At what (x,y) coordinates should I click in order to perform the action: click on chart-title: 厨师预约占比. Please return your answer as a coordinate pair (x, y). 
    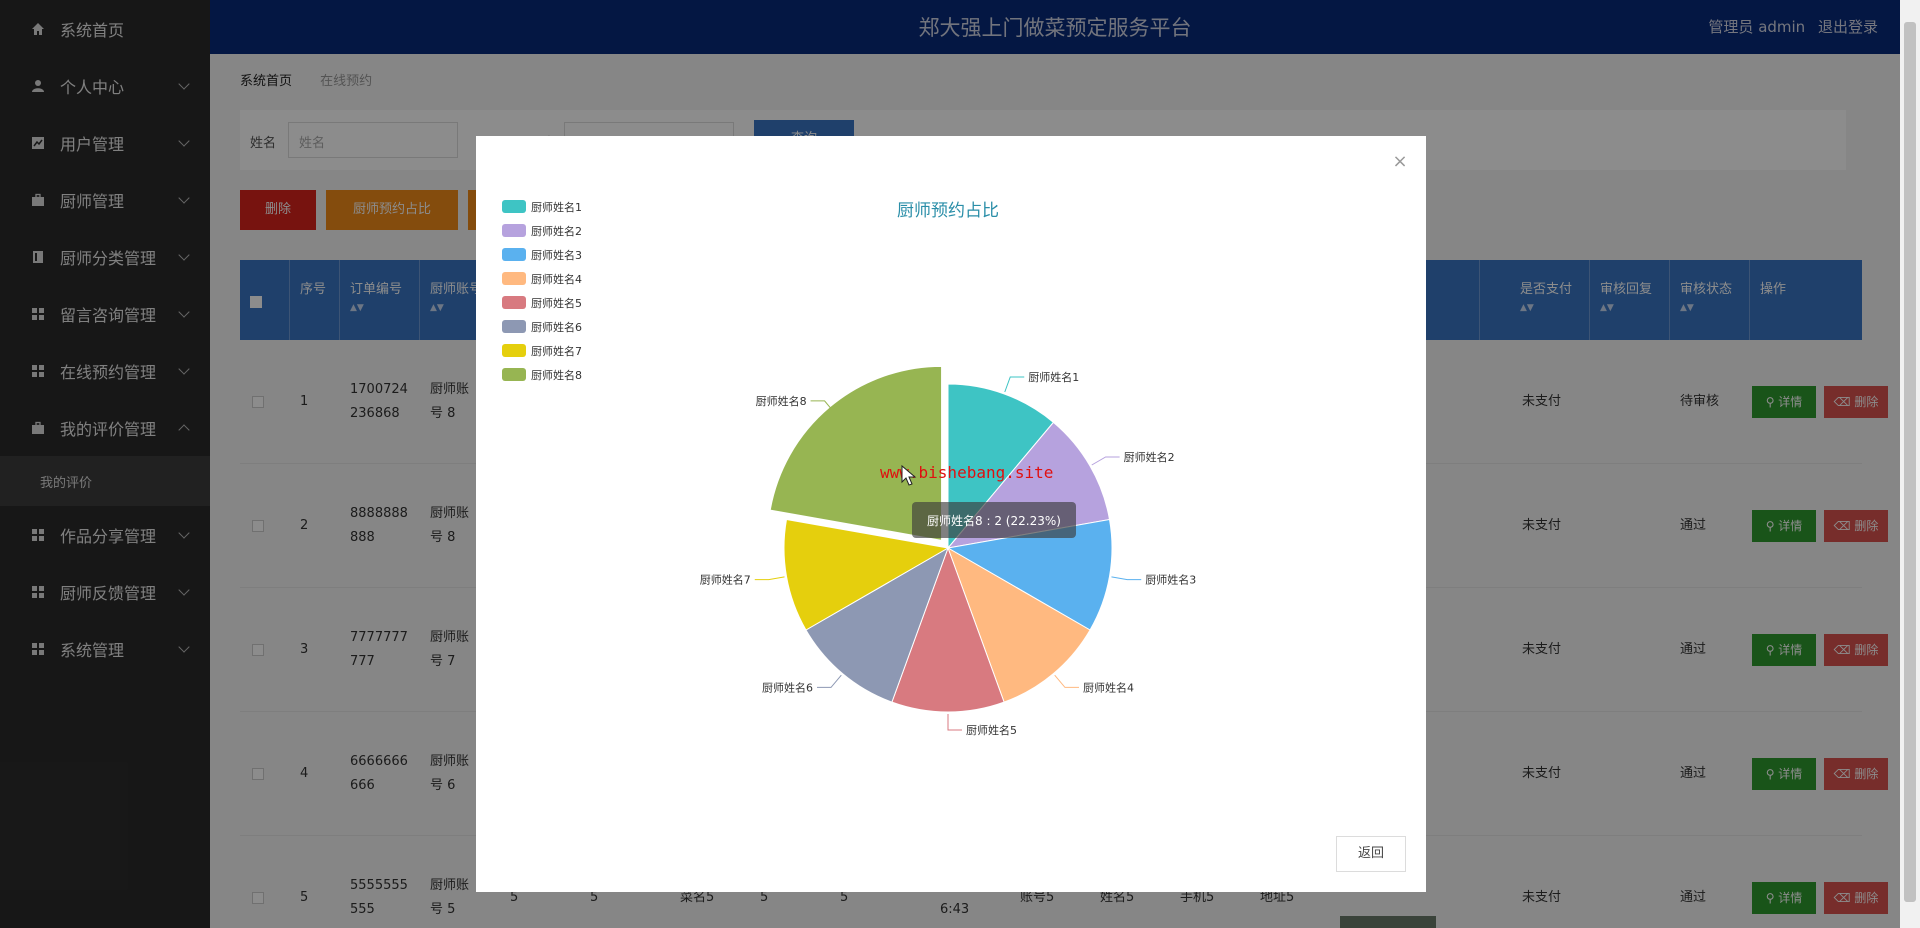
    Looking at the image, I should click on (948, 211).